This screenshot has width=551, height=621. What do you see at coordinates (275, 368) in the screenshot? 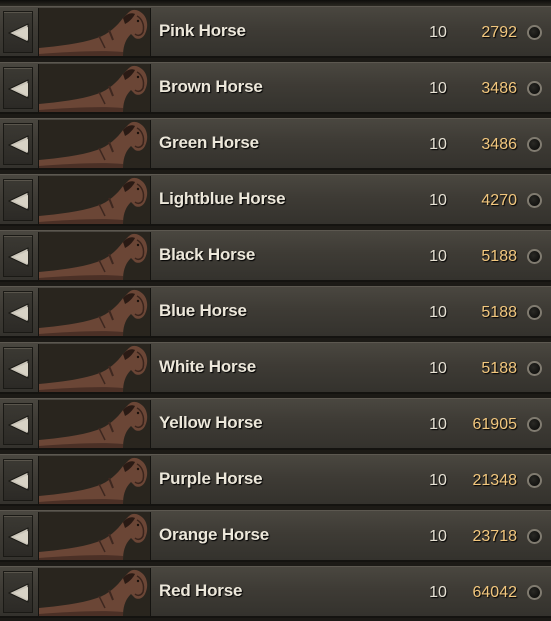
I see `list-item: White Horse 10 5188` at bounding box center [275, 368].